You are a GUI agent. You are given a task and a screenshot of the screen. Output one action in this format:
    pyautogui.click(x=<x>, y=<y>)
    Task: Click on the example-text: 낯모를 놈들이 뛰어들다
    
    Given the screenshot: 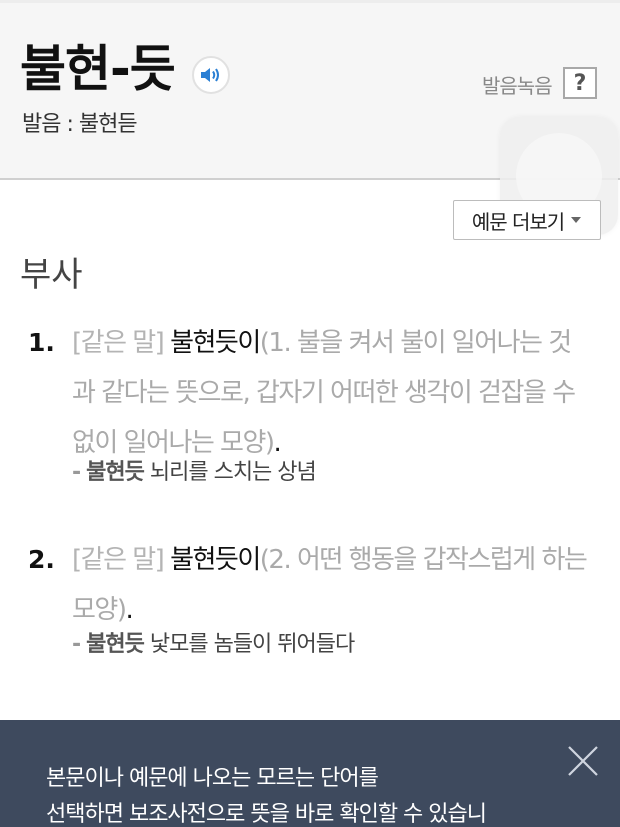 What is the action you would take?
    pyautogui.click(x=249, y=644)
    